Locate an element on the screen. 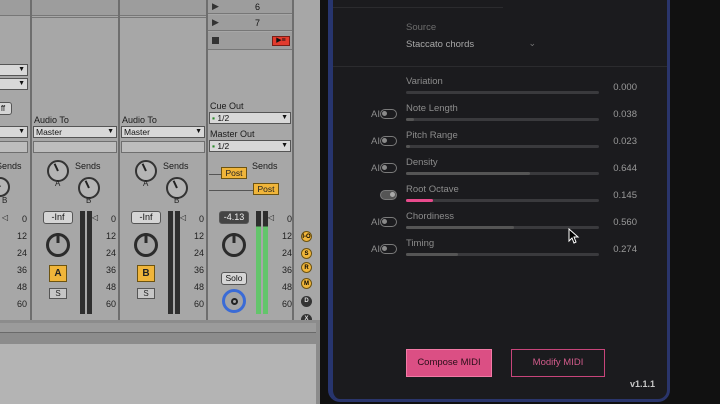 The width and height of the screenshot is (720, 404). cue-out-dropdown: ▪ 1/2 ▼ is located at coordinates (250, 118).